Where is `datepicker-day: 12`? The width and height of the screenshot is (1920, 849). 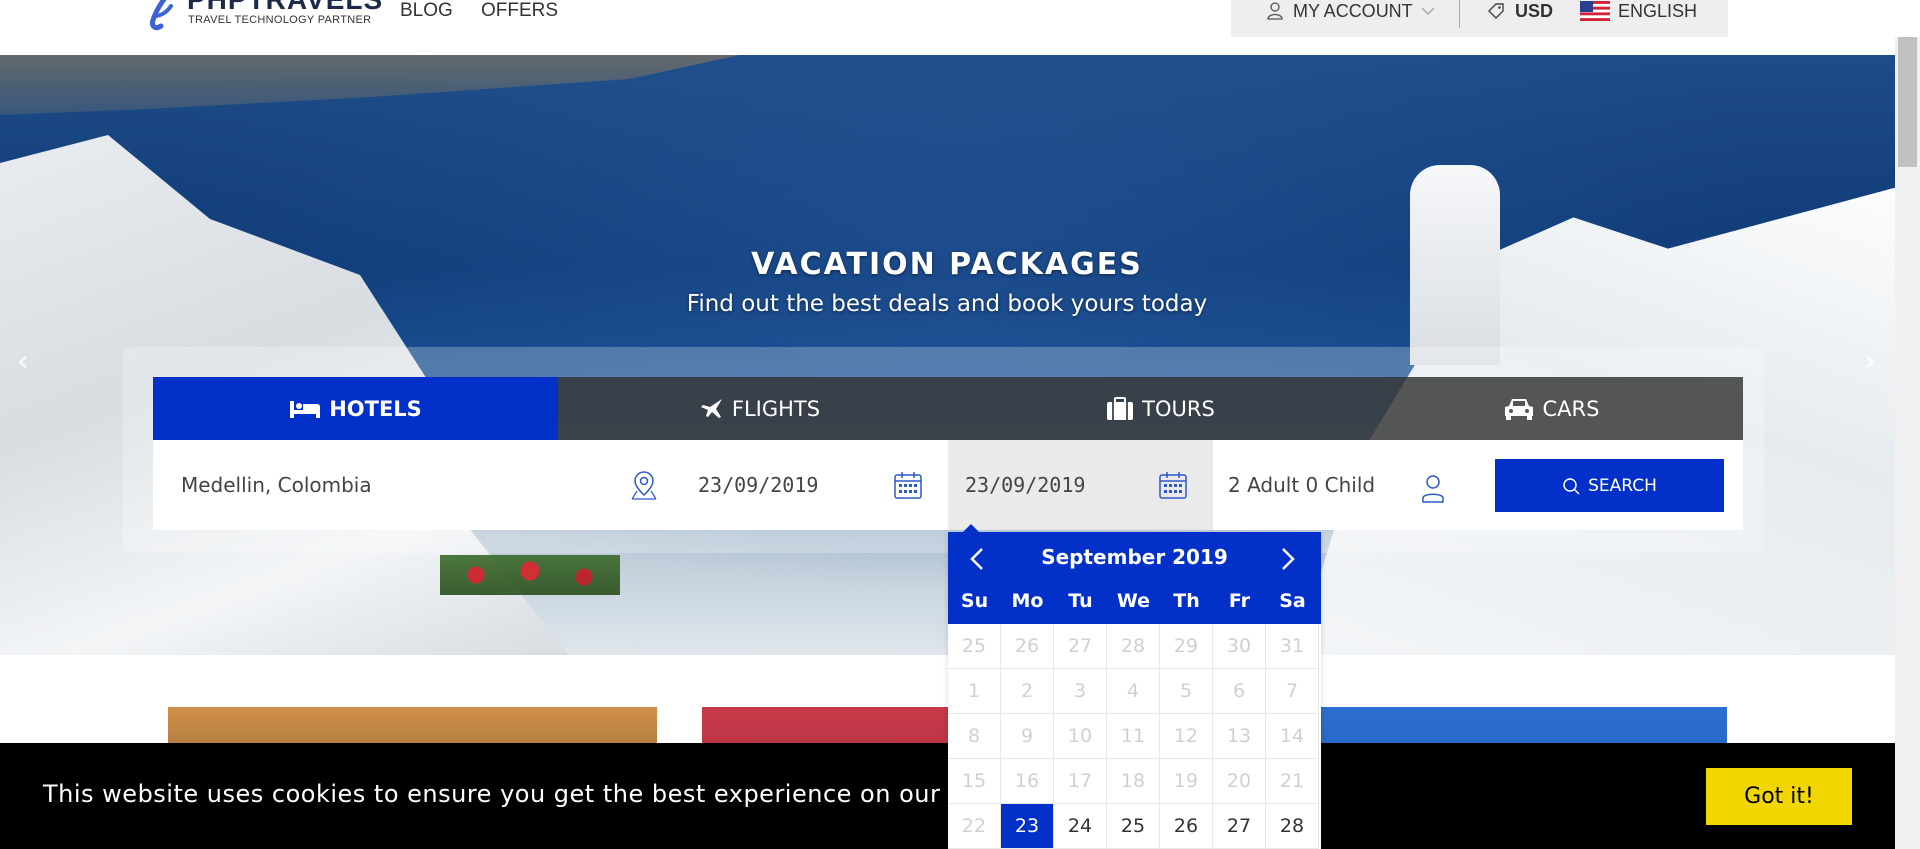 datepicker-day: 12 is located at coordinates (1186, 736).